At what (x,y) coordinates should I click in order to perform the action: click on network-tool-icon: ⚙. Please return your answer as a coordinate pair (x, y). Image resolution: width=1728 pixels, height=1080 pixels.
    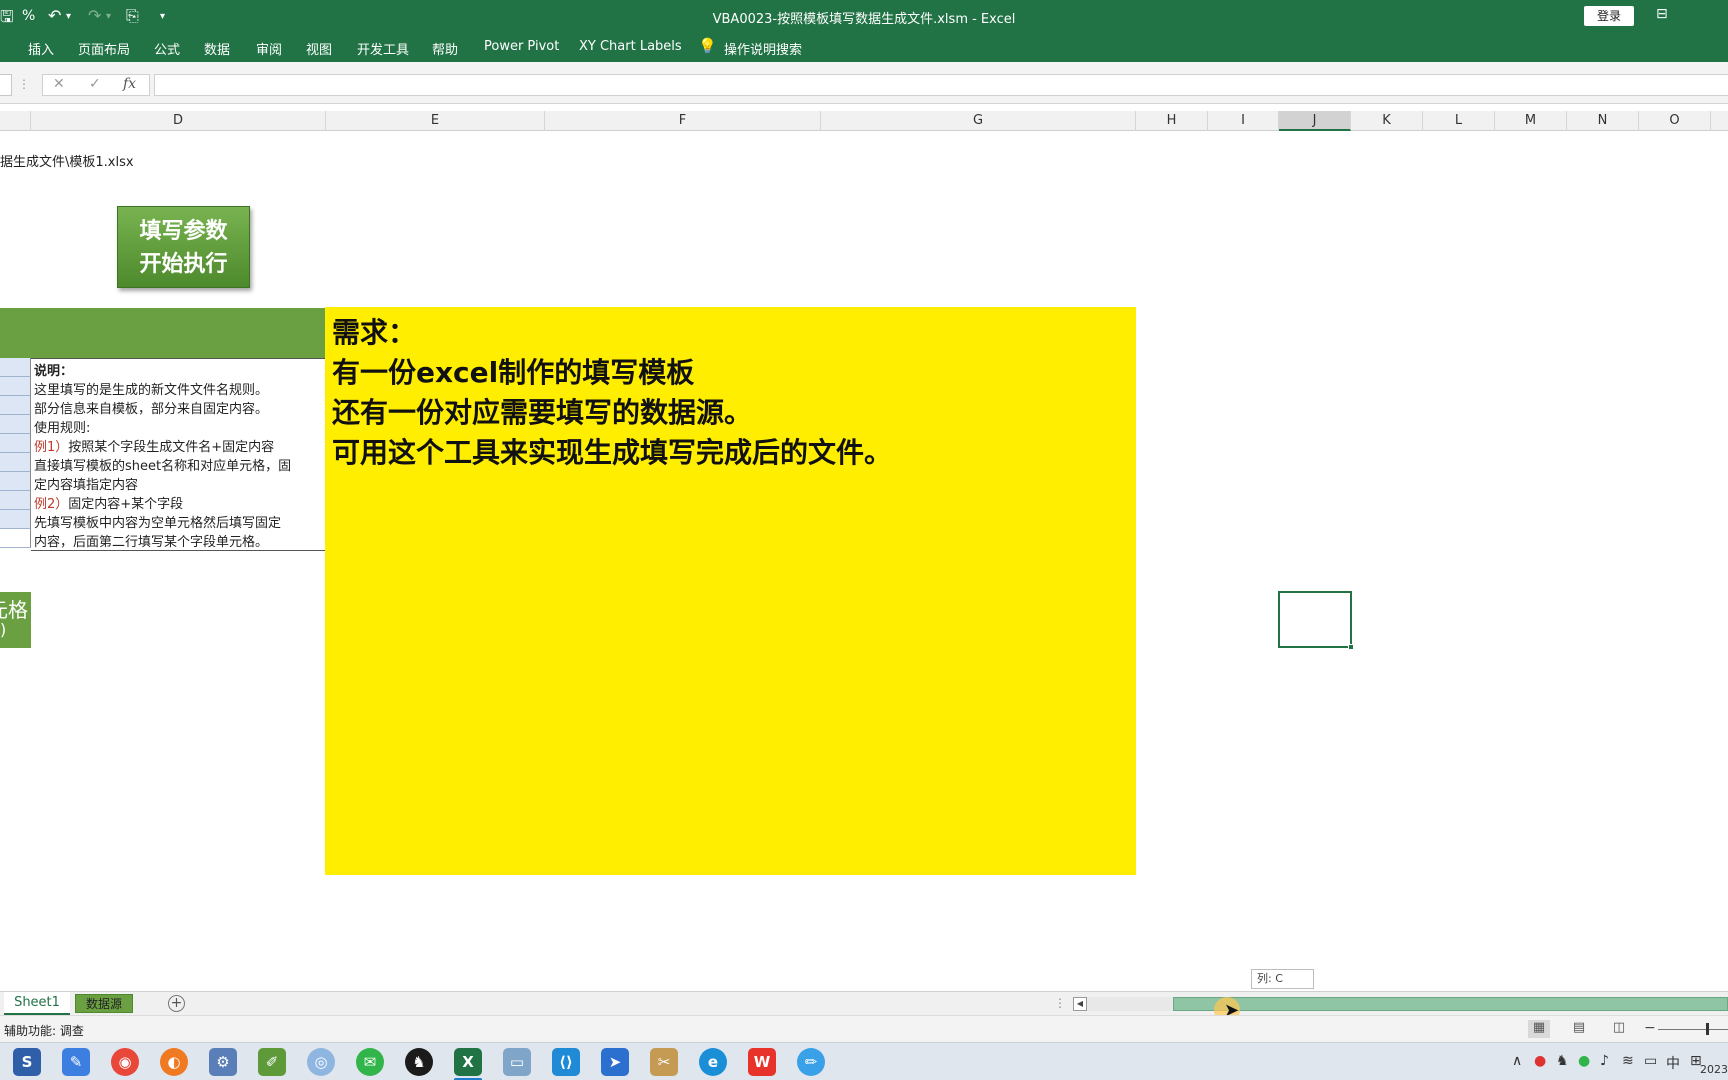
    Looking at the image, I should click on (223, 1062).